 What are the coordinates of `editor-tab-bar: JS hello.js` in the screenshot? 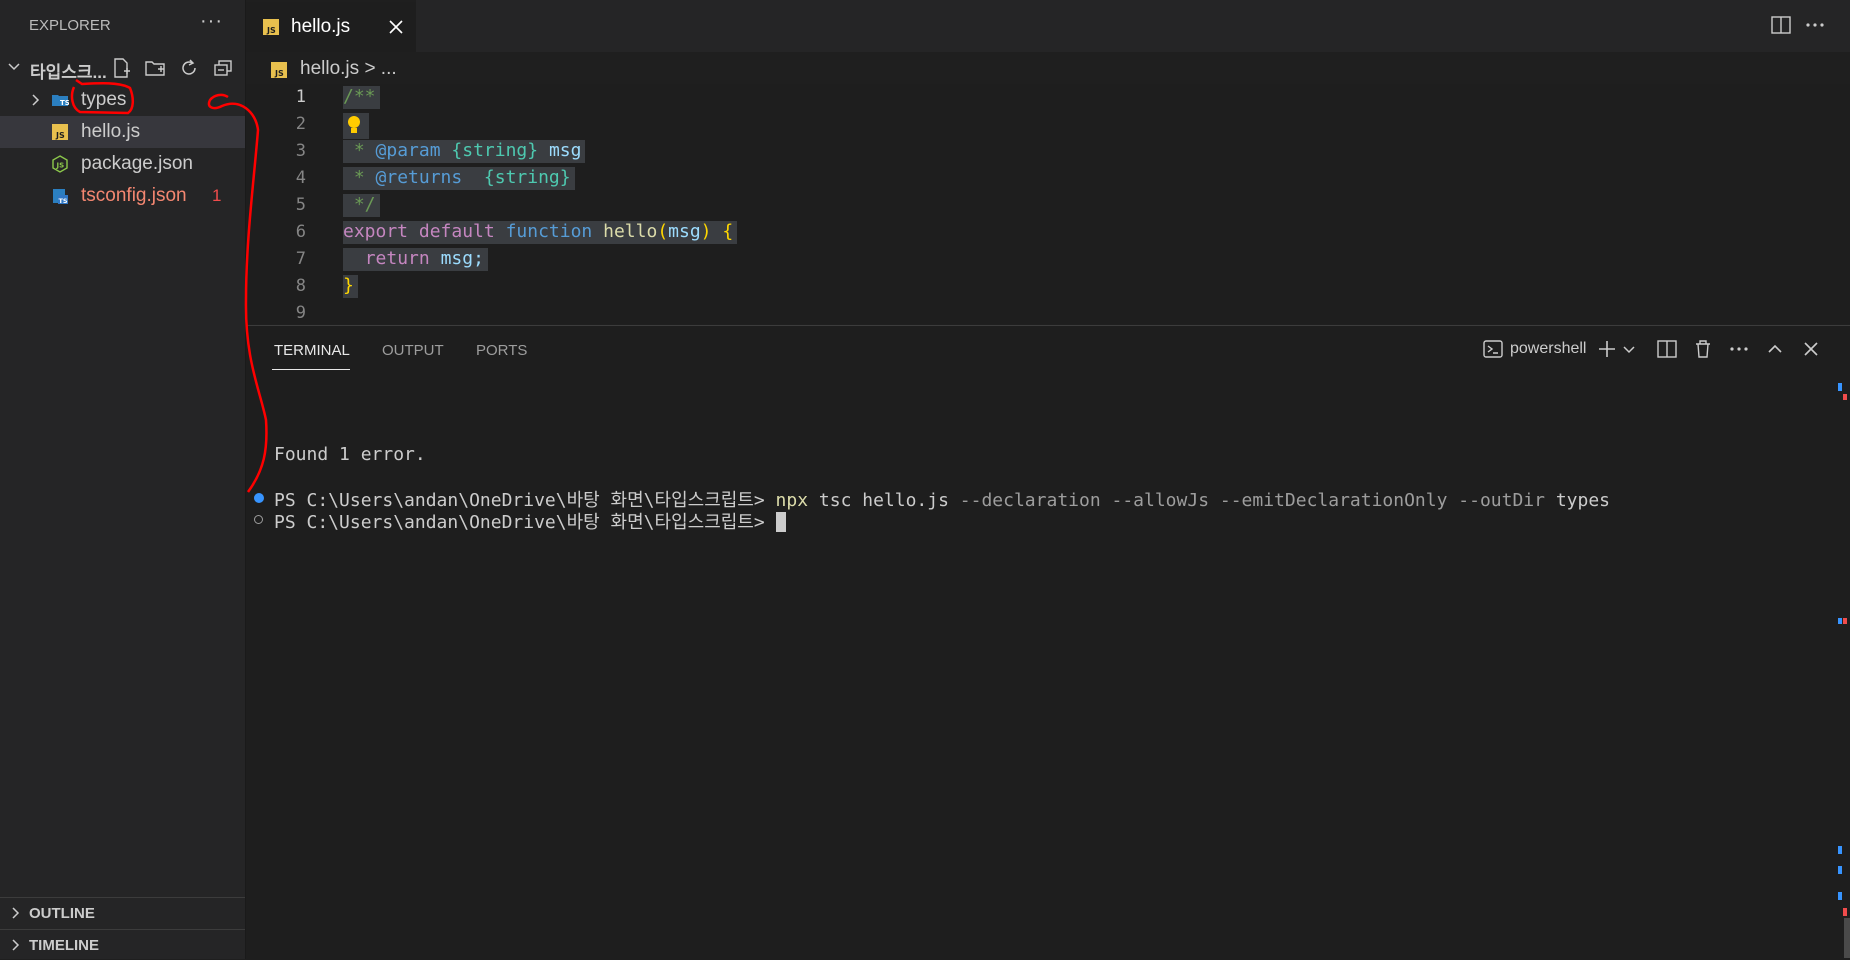 It's located at (1048, 26).